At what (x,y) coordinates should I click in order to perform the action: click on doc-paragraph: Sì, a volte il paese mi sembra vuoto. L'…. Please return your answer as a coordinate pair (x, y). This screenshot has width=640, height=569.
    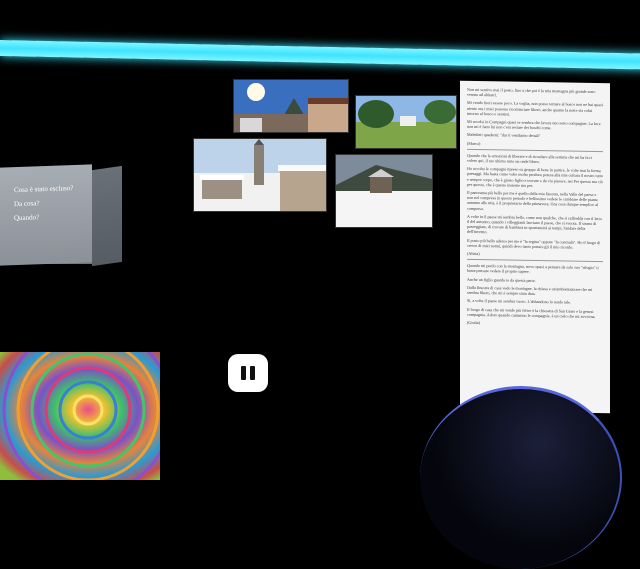
    Looking at the image, I should click on (519, 301).